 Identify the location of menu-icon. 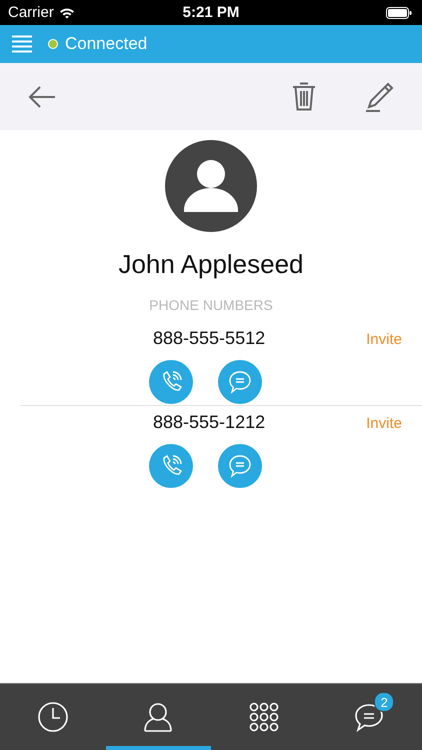
(22, 44).